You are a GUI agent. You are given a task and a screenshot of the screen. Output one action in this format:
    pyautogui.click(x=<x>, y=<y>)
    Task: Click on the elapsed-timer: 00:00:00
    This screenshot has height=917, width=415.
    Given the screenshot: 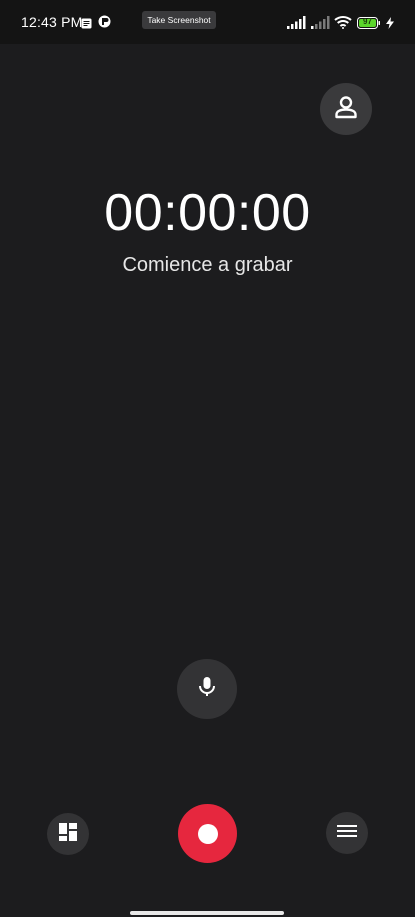 What is the action you would take?
    pyautogui.click(x=207, y=213)
    